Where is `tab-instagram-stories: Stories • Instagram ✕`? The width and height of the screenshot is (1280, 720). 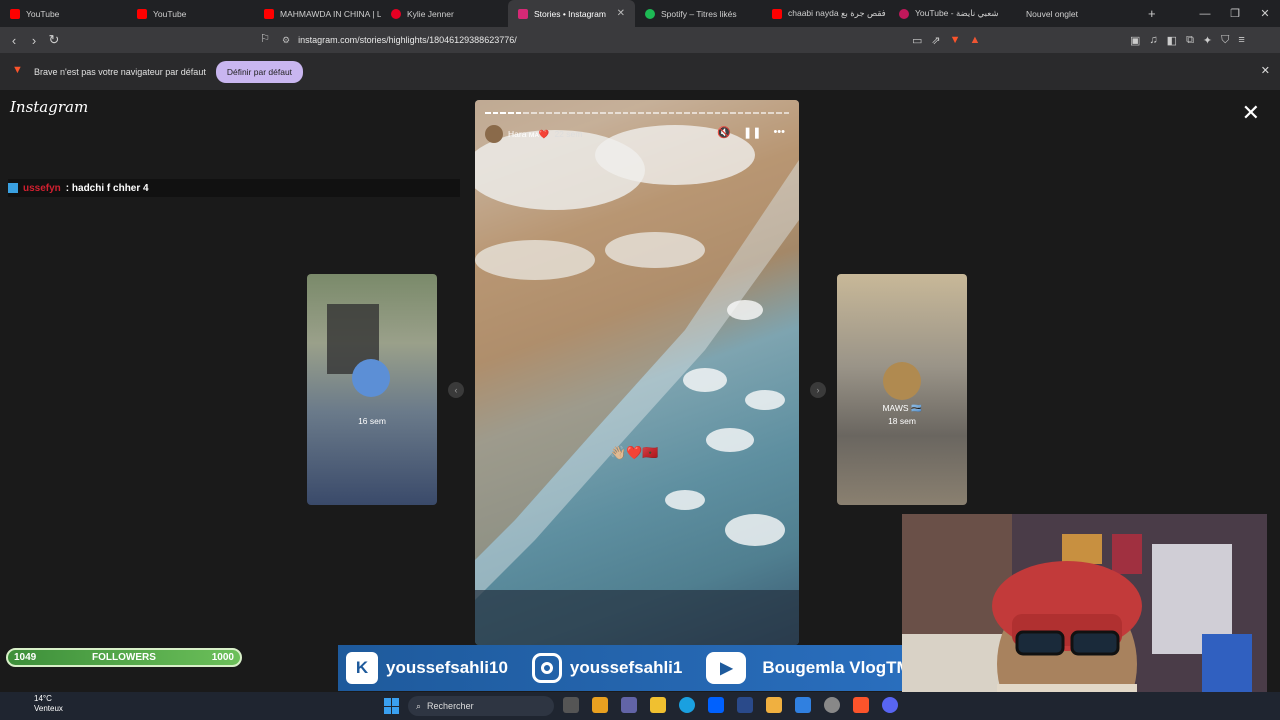 tab-instagram-stories: Stories • Instagram ✕ is located at coordinates (571, 13).